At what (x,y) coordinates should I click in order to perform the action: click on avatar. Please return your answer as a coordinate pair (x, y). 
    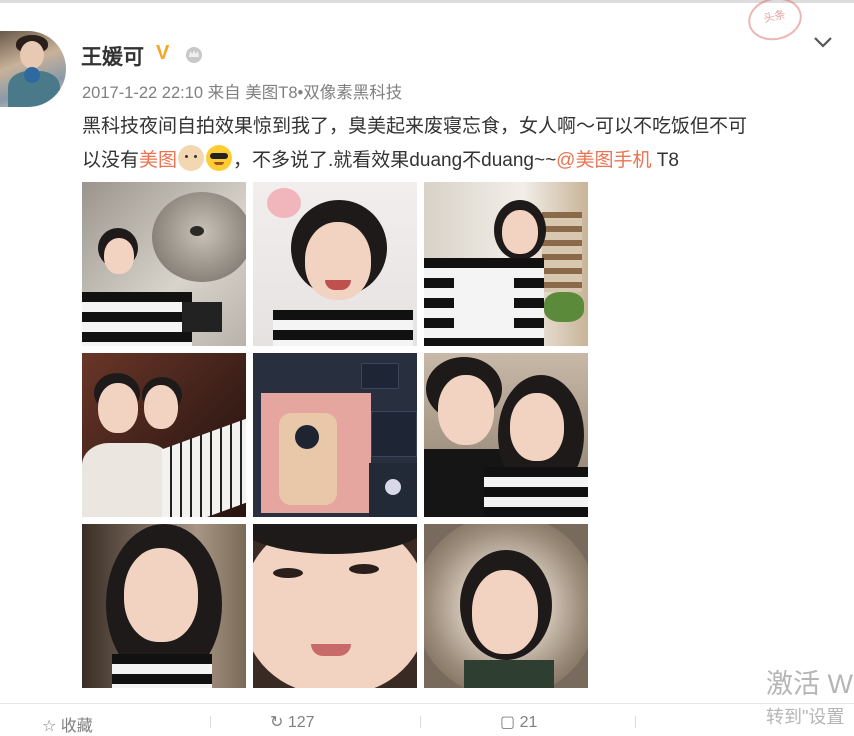
    Looking at the image, I should click on (33, 69).